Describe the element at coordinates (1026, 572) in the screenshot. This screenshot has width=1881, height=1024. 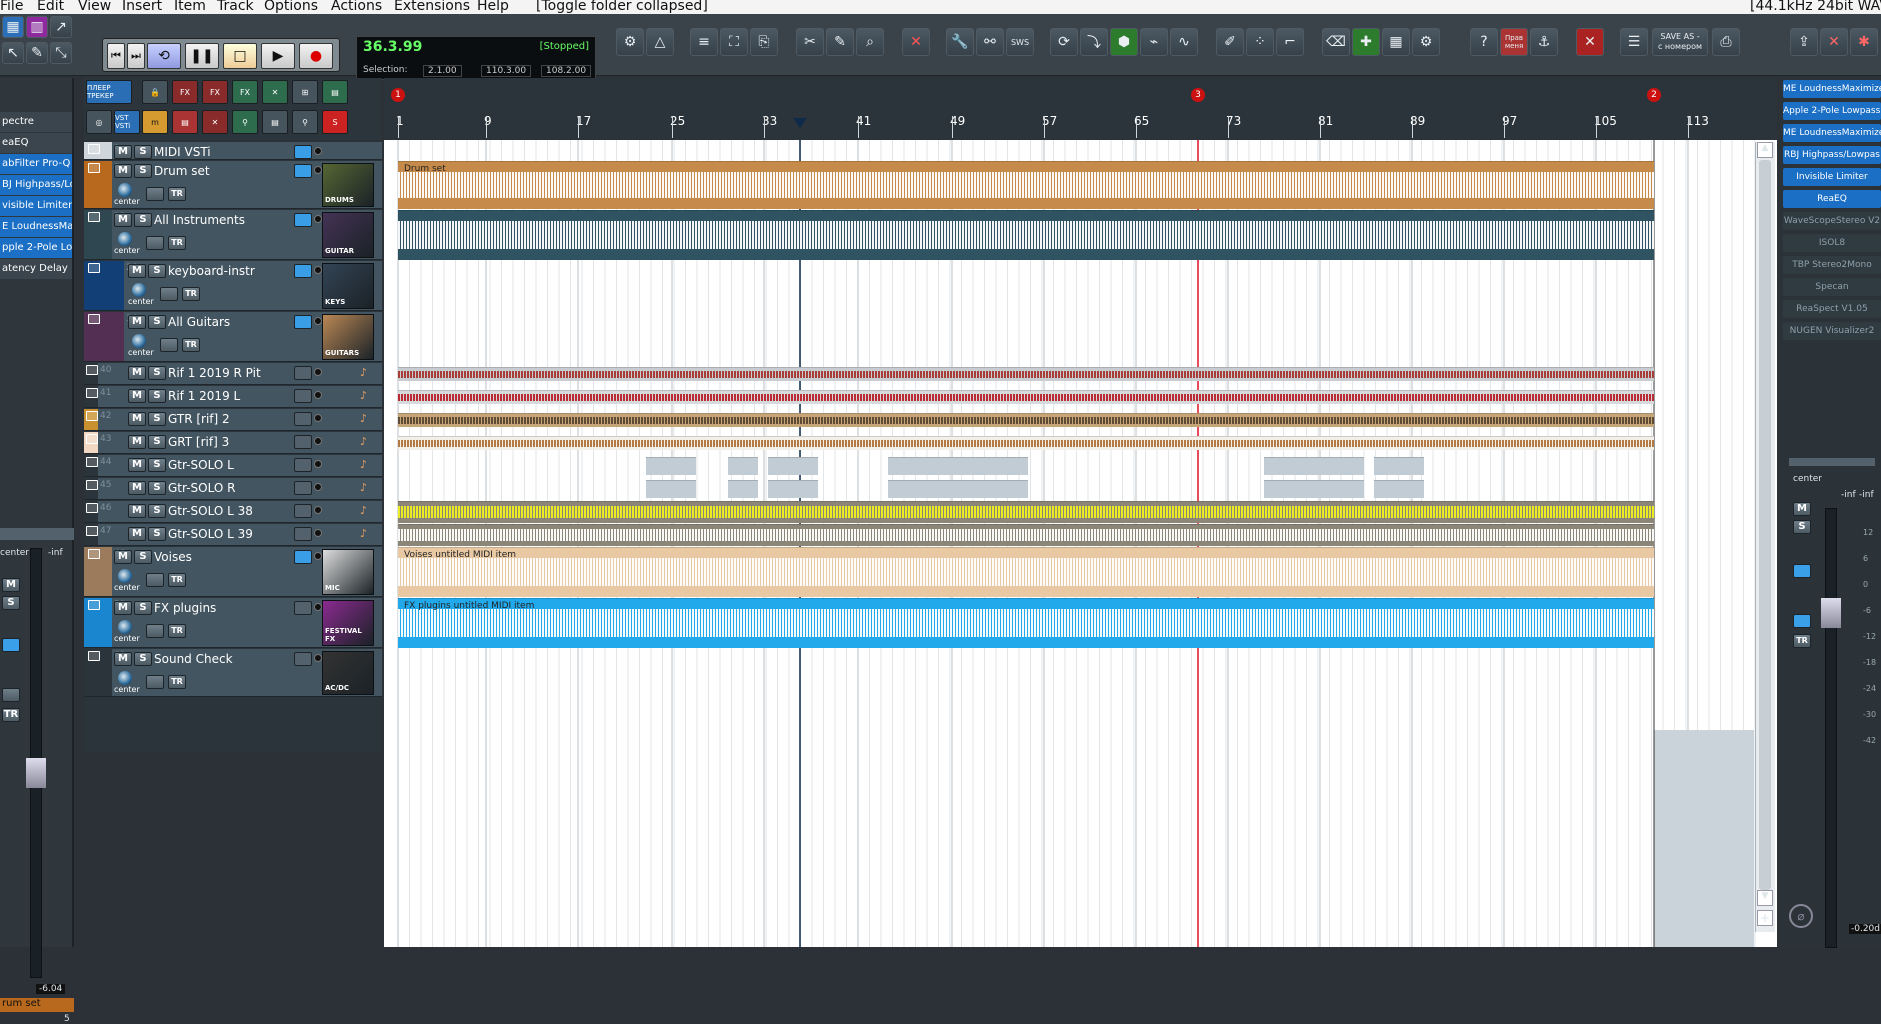
I see `voices-item: Voises untitled MIDI item` at that location.